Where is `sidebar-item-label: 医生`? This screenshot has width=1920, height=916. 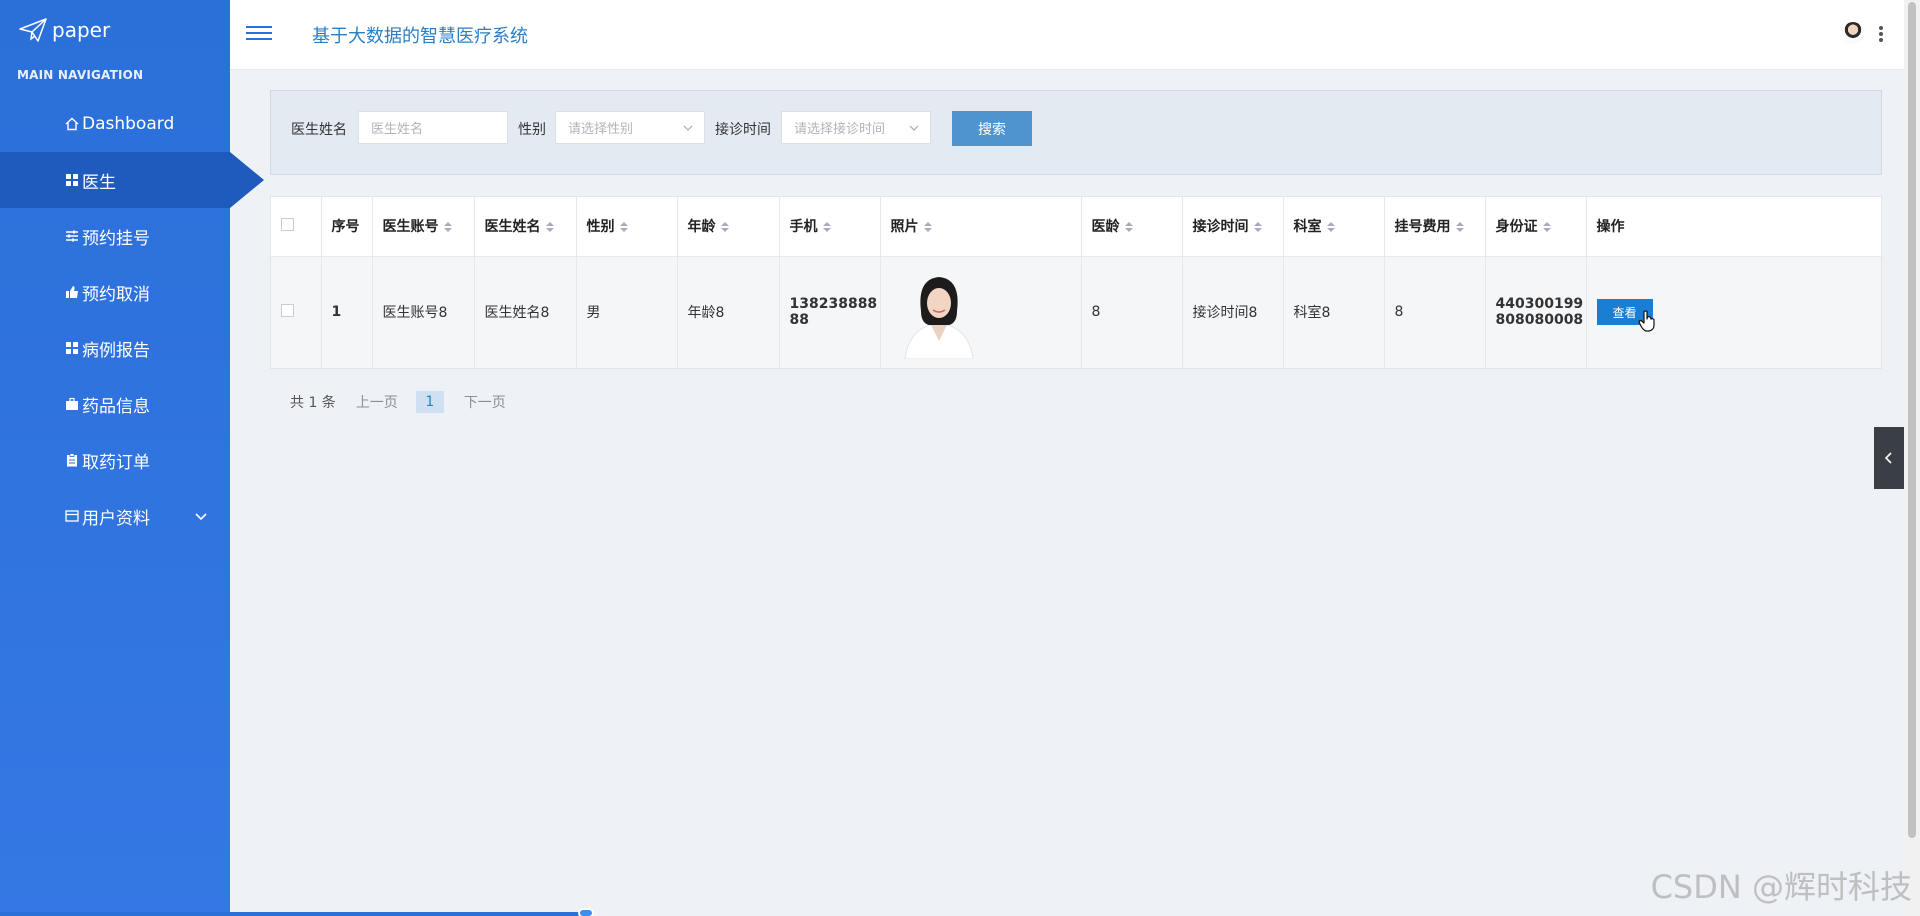
sidebar-item-label: 医生 is located at coordinates (99, 182).